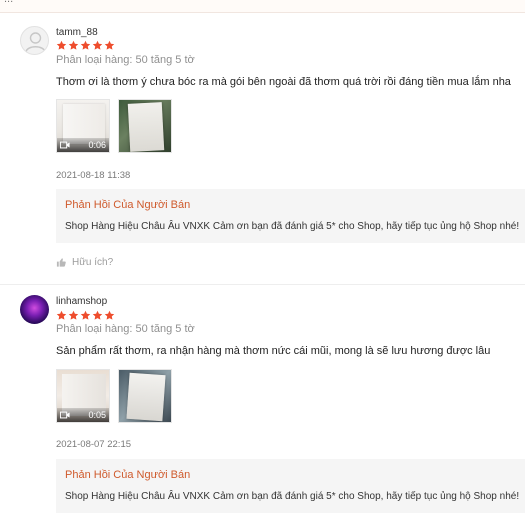 This screenshot has width=525, height=525. Describe the element at coordinates (93, 262) in the screenshot. I see `helpful-label: Hữu ích?` at that location.